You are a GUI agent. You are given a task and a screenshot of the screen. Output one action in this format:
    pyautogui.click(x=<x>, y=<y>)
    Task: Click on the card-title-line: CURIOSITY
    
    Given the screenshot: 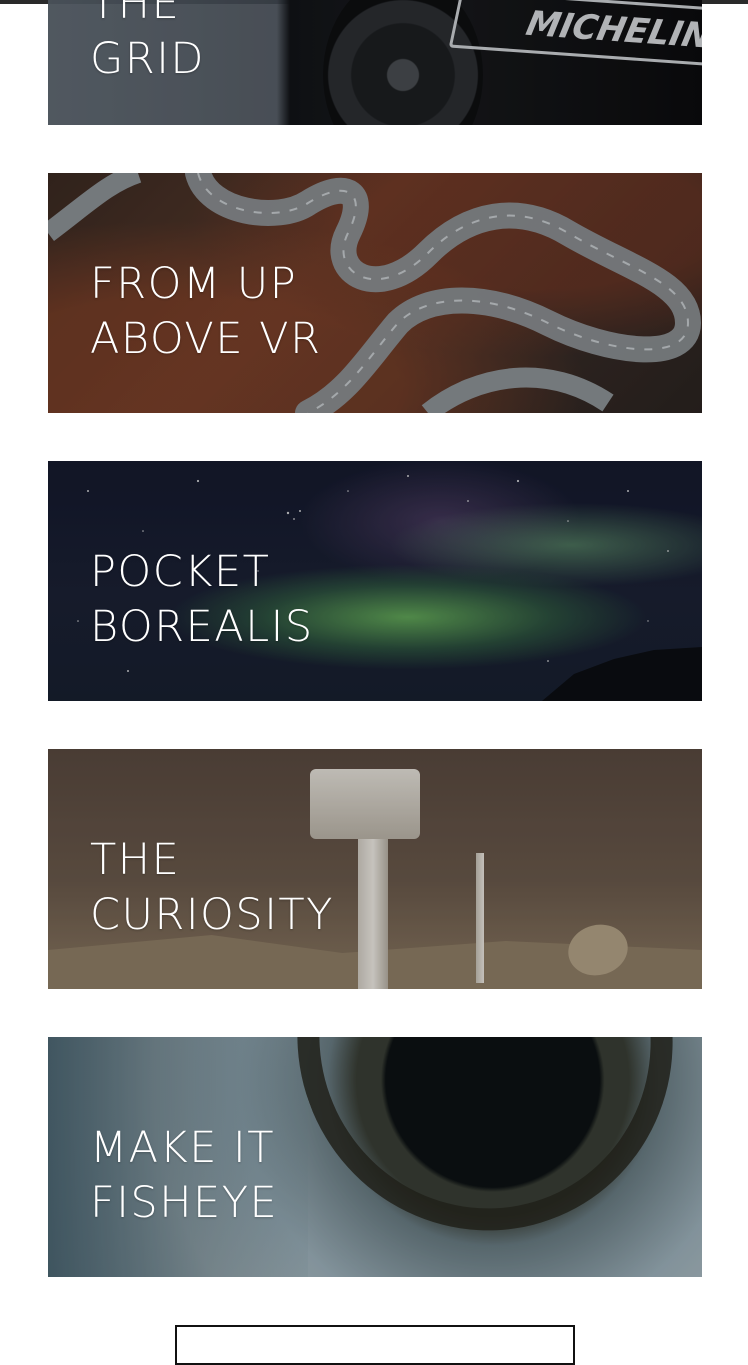 What is the action you would take?
    pyautogui.click(x=212, y=915)
    